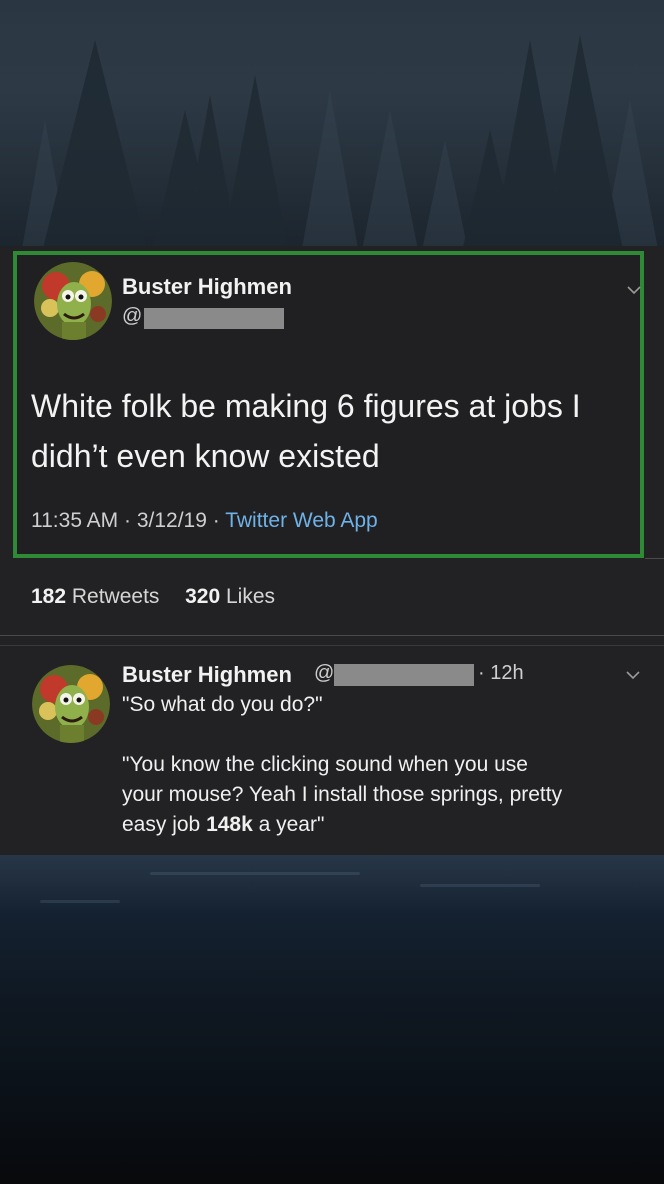 This screenshot has width=664, height=1184. What do you see at coordinates (229, 824) in the screenshot?
I see `reply-text-bold: 148k` at bounding box center [229, 824].